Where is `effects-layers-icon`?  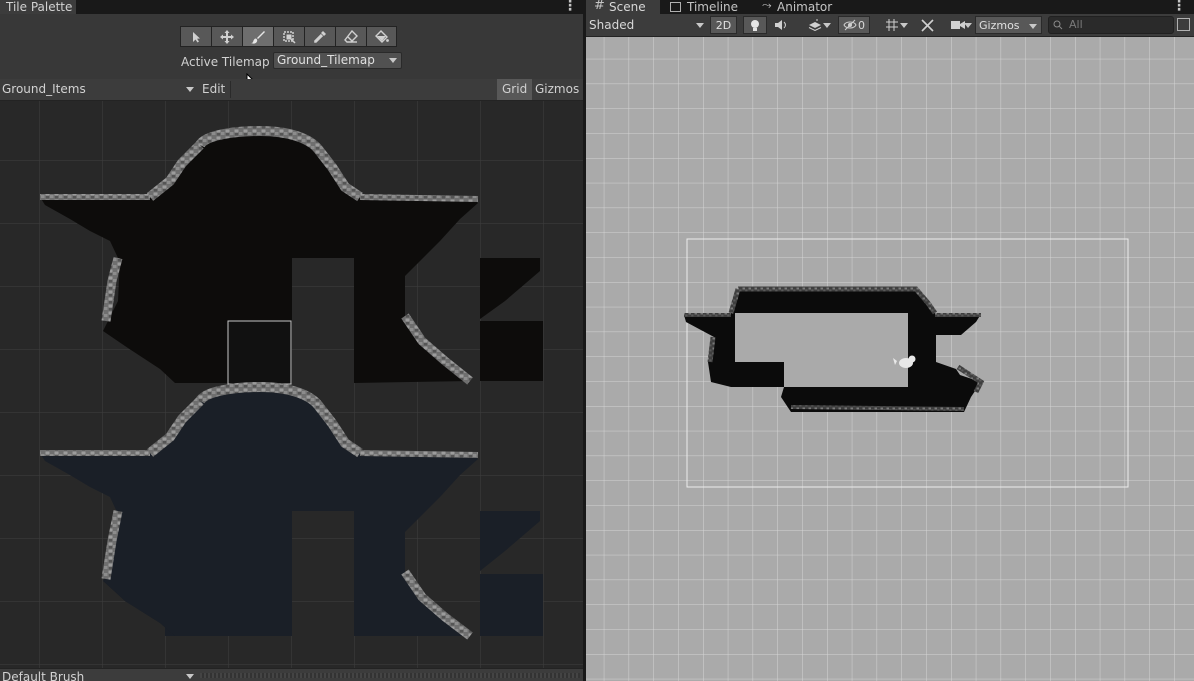 effects-layers-icon is located at coordinates (815, 25).